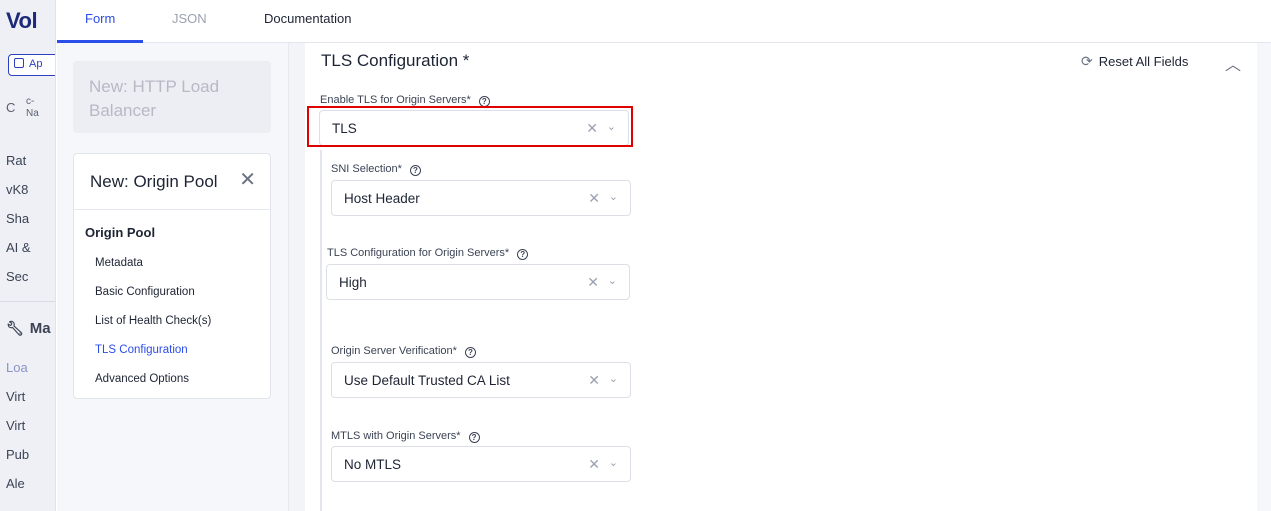 The width and height of the screenshot is (1271, 511). What do you see at coordinates (119, 263) in the screenshot?
I see `nav-item-metadata: Metadata` at bounding box center [119, 263].